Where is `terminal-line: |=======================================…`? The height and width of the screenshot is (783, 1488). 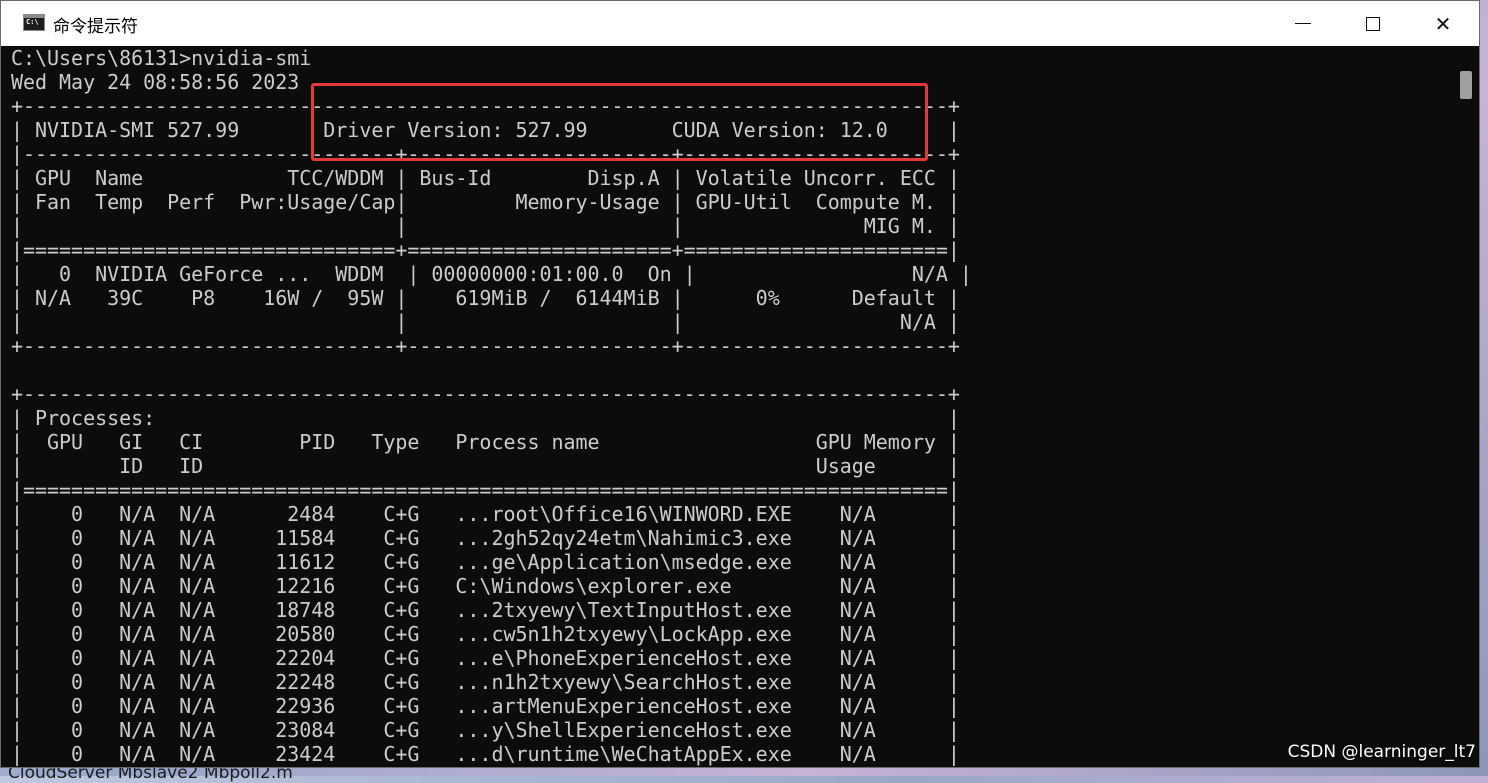
terminal-line: |=======================================… is located at coordinates (485, 490).